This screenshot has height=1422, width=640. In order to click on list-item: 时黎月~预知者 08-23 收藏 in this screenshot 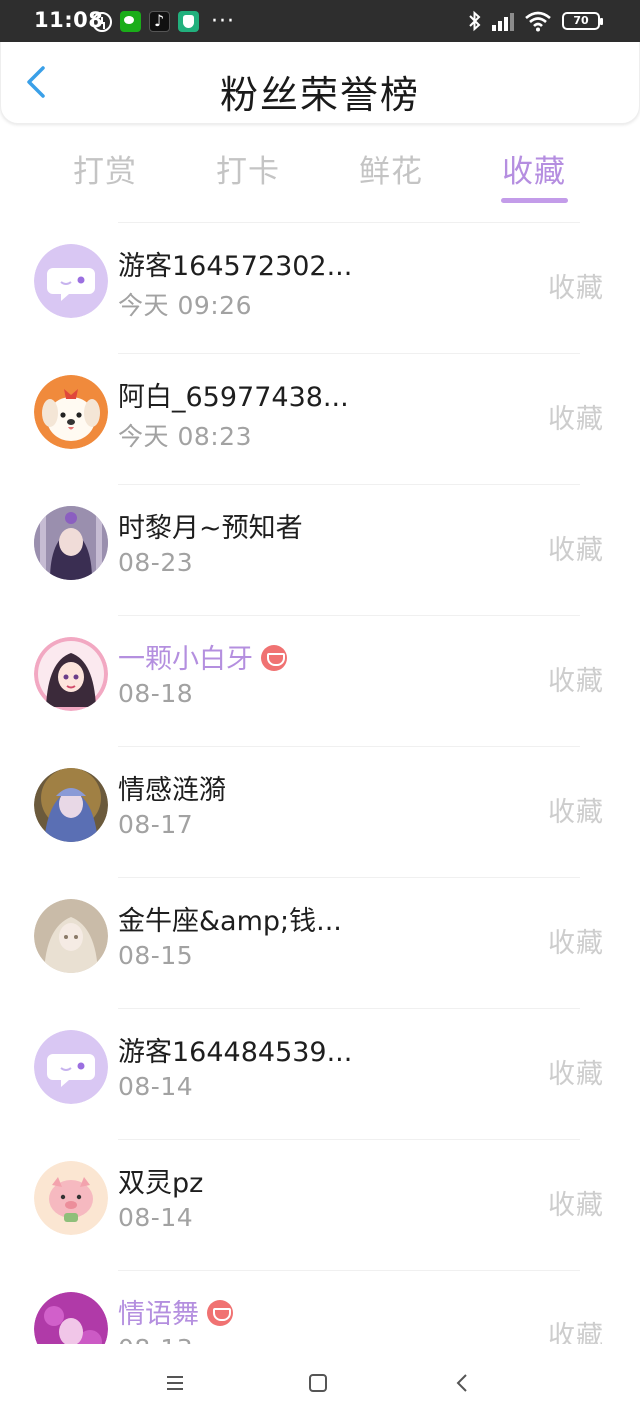, I will do `click(320, 549)`.